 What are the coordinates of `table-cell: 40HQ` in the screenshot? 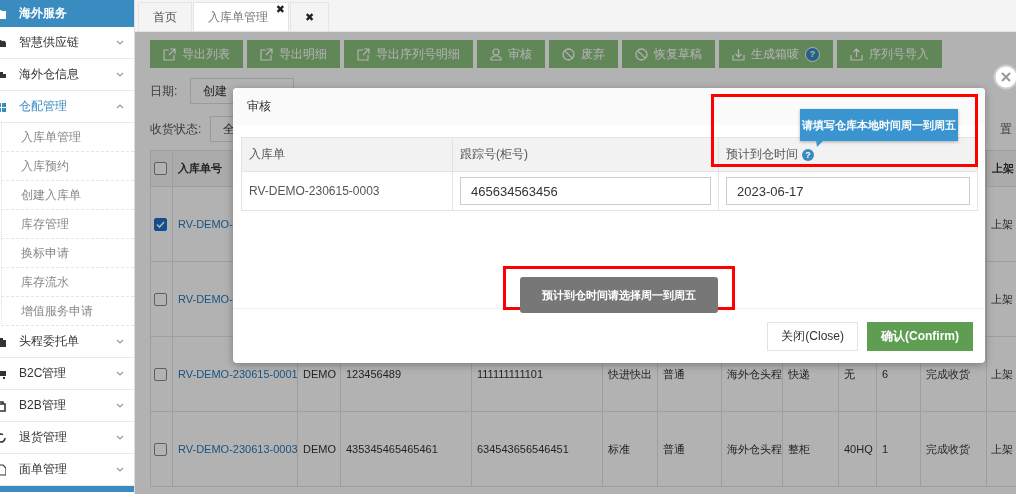 It's located at (857, 449).